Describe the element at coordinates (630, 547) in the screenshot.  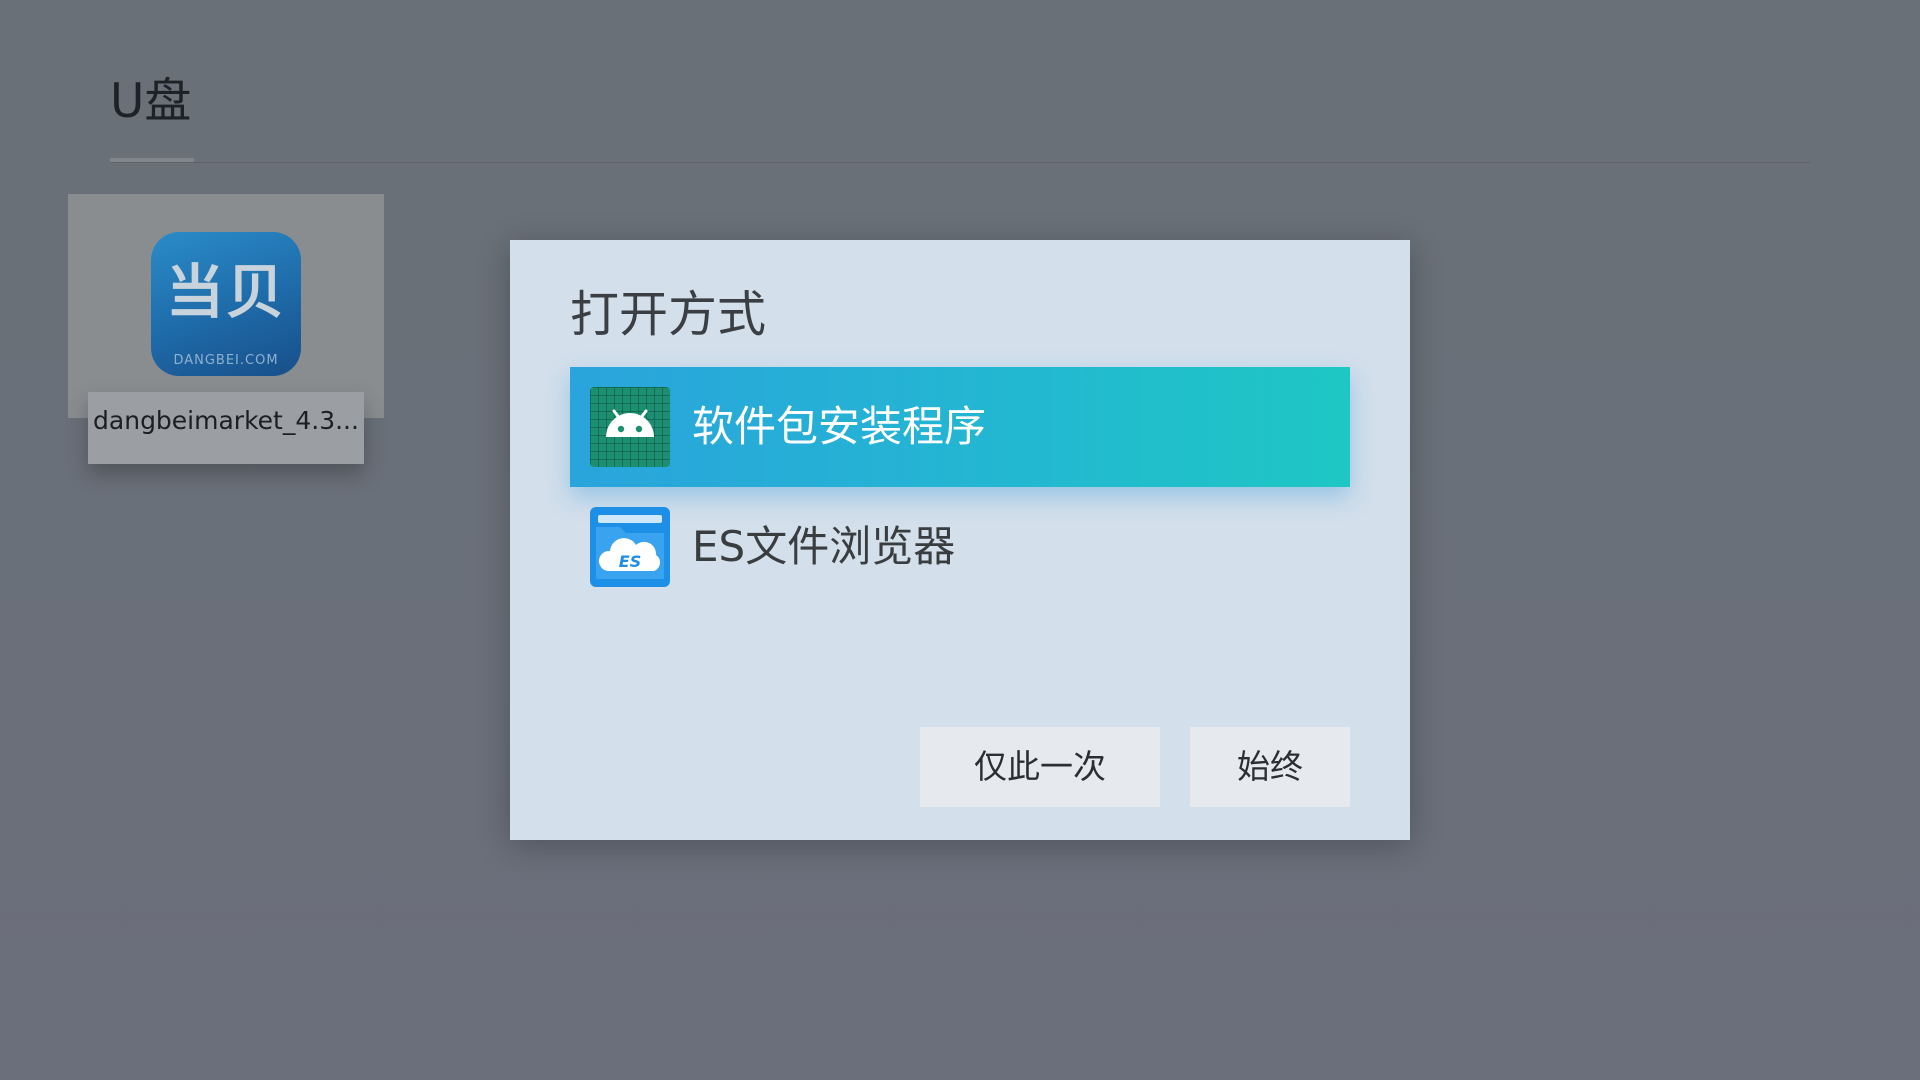
I see `es-file-explorer-icon: ES` at that location.